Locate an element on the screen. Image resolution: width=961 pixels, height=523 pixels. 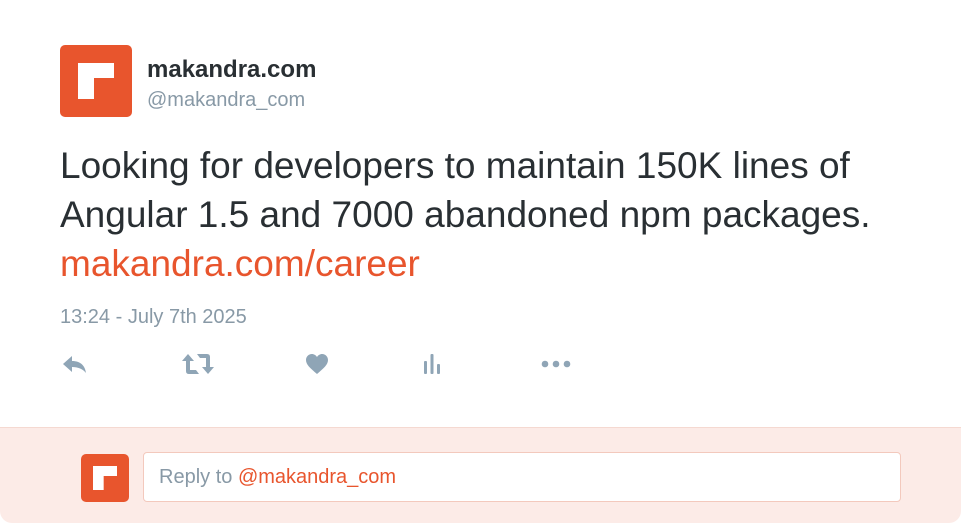
like-button is located at coordinates (317, 364).